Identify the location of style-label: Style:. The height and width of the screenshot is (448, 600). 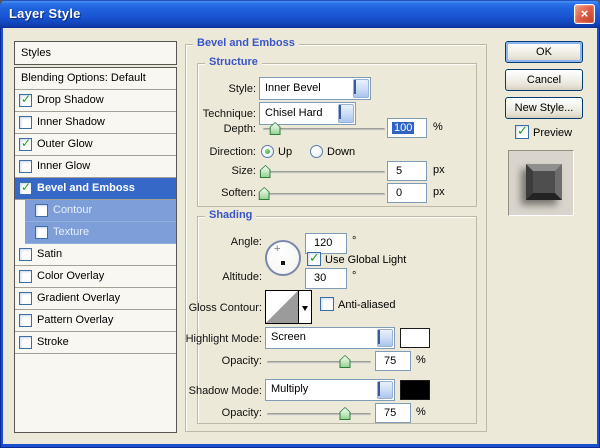
(242, 89).